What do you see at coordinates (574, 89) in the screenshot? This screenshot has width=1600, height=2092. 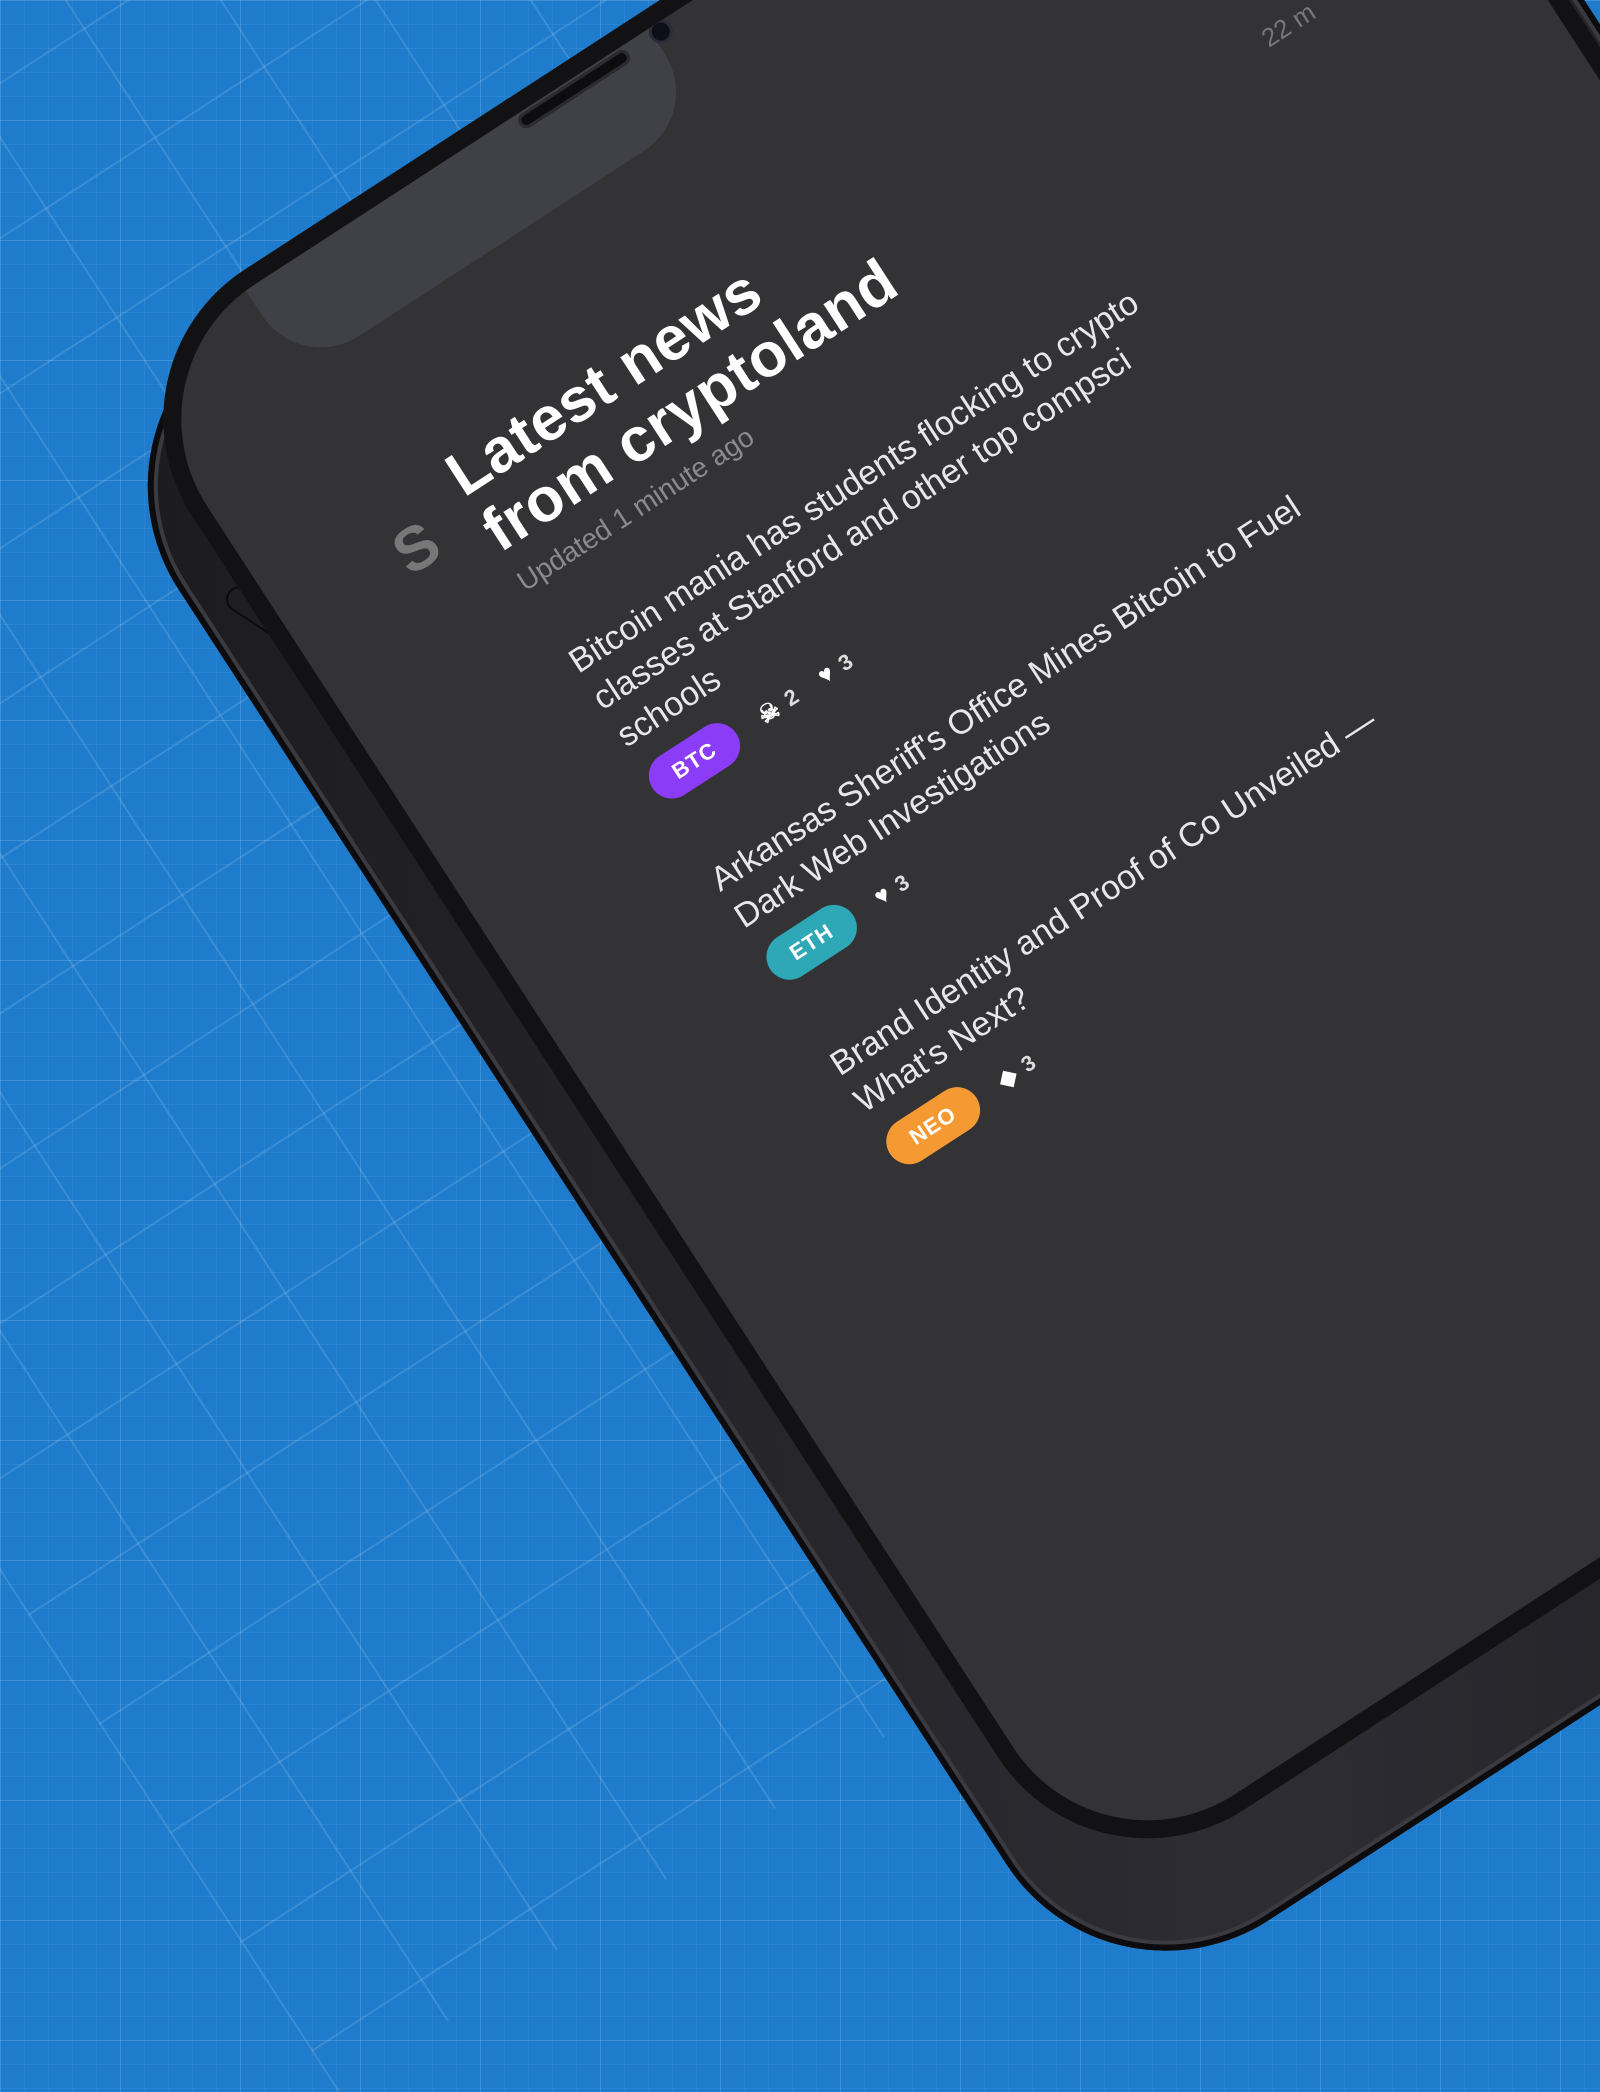 I see `earpiece-speaker` at bounding box center [574, 89].